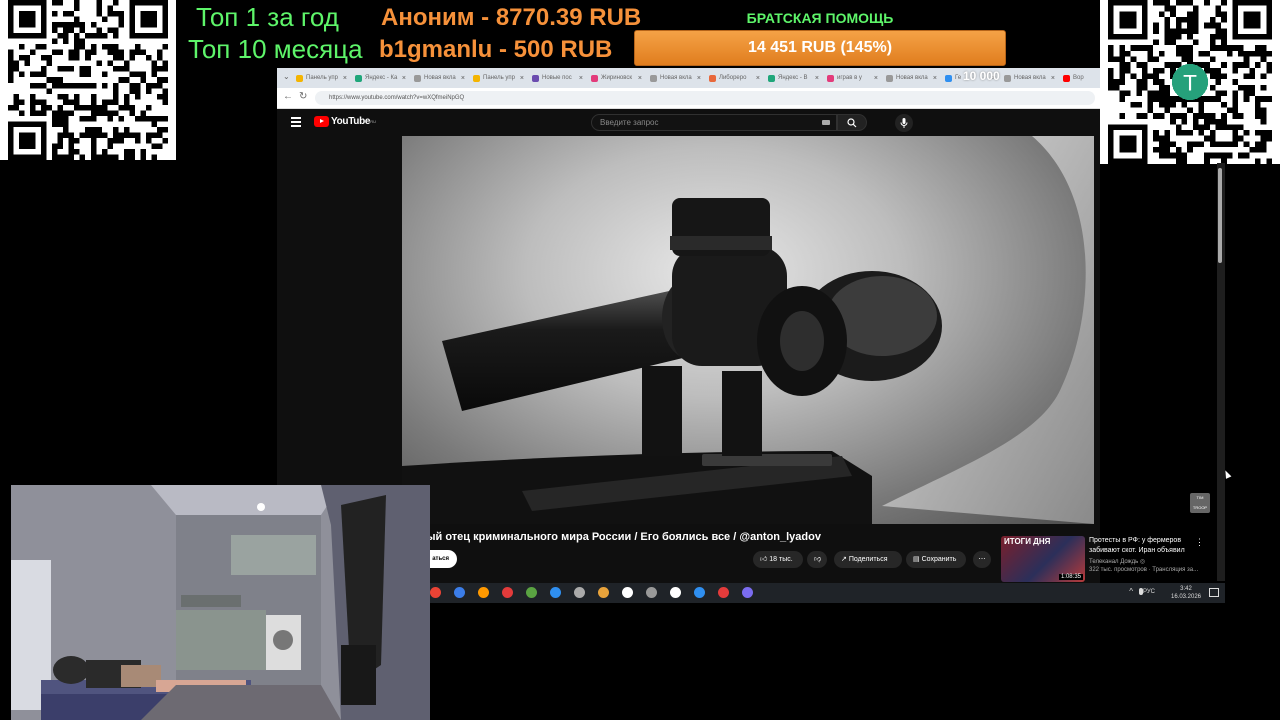 The height and width of the screenshot is (720, 1280). I want to click on mic-icon, so click(904, 123).